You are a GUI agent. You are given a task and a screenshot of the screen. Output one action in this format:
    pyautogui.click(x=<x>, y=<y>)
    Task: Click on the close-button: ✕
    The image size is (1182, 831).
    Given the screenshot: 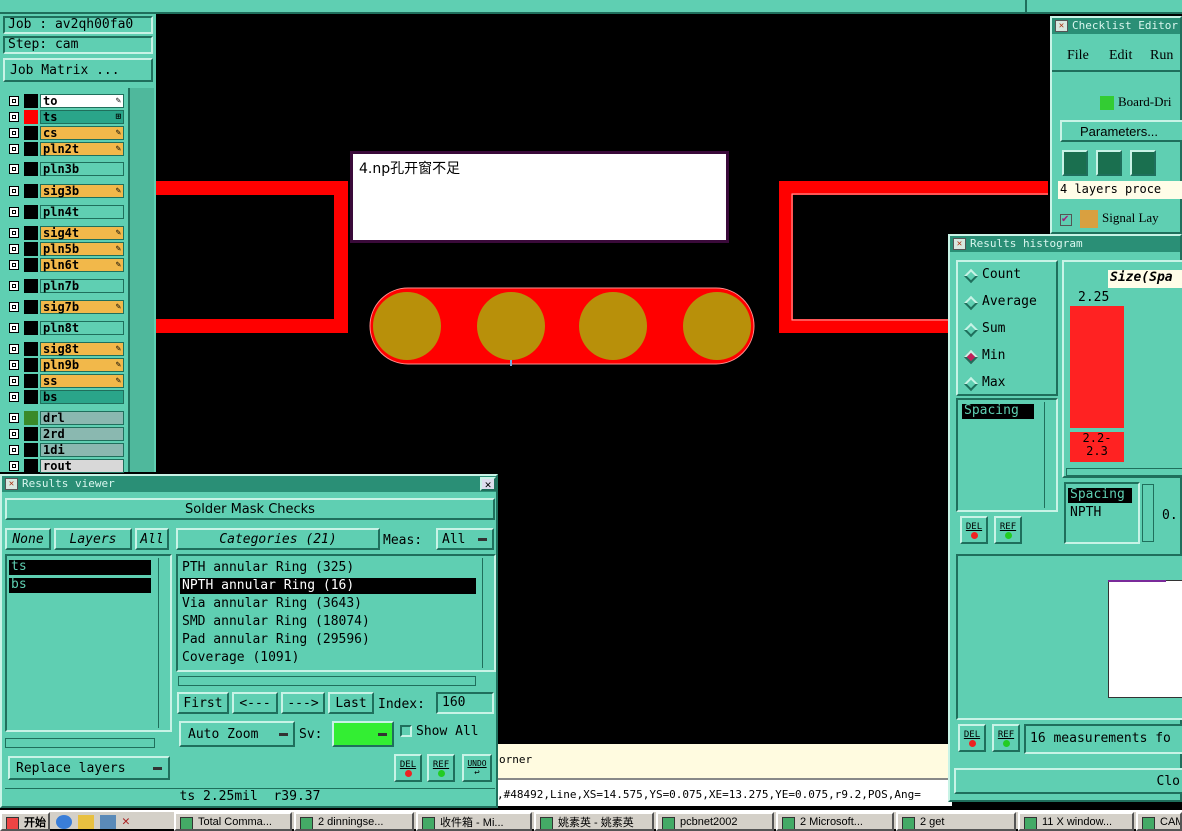 What is the action you would take?
    pyautogui.click(x=488, y=484)
    